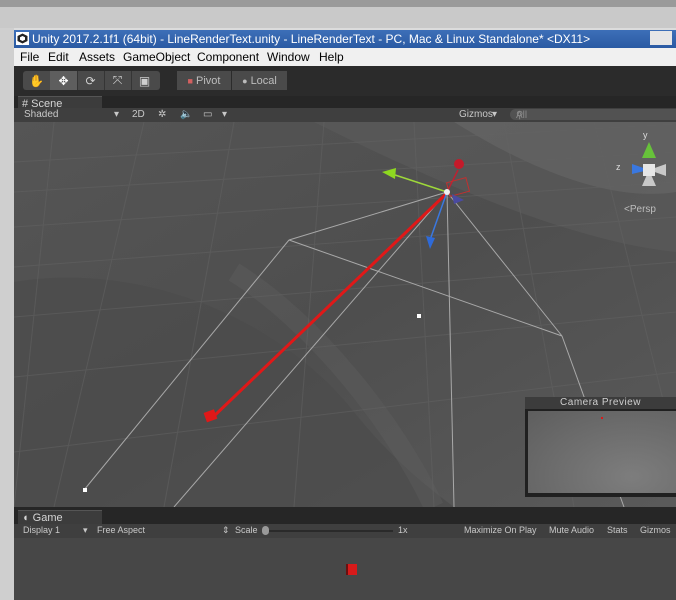 The width and height of the screenshot is (676, 600). I want to click on shading-mode-dropdown: Shaded, so click(41, 114).